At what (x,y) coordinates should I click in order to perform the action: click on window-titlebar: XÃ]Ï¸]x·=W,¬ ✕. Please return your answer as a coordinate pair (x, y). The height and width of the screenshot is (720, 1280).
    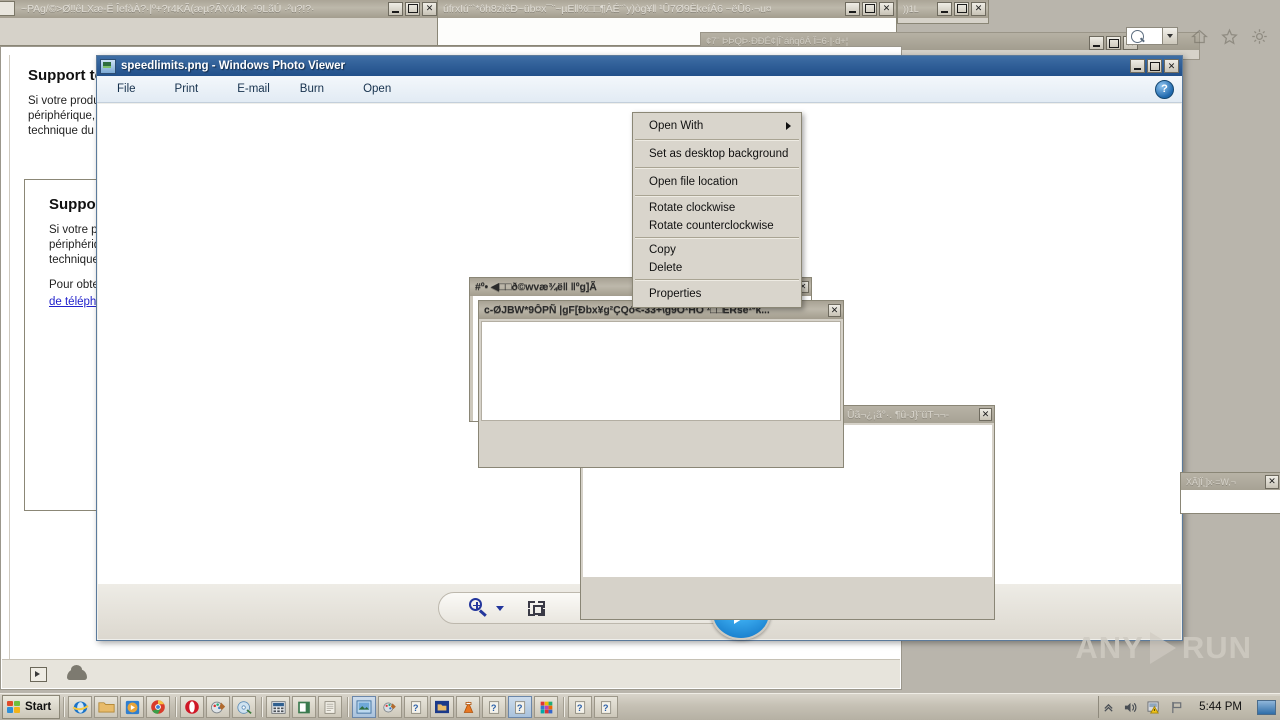
    Looking at the image, I should click on (1230, 481).